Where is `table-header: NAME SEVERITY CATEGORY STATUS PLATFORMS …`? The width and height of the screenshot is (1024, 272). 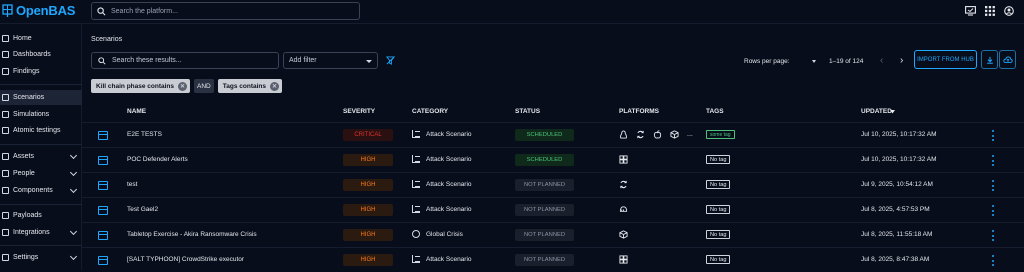 table-header: NAME SEVERITY CATEGORY STATUS PLATFORMS … is located at coordinates (553, 112).